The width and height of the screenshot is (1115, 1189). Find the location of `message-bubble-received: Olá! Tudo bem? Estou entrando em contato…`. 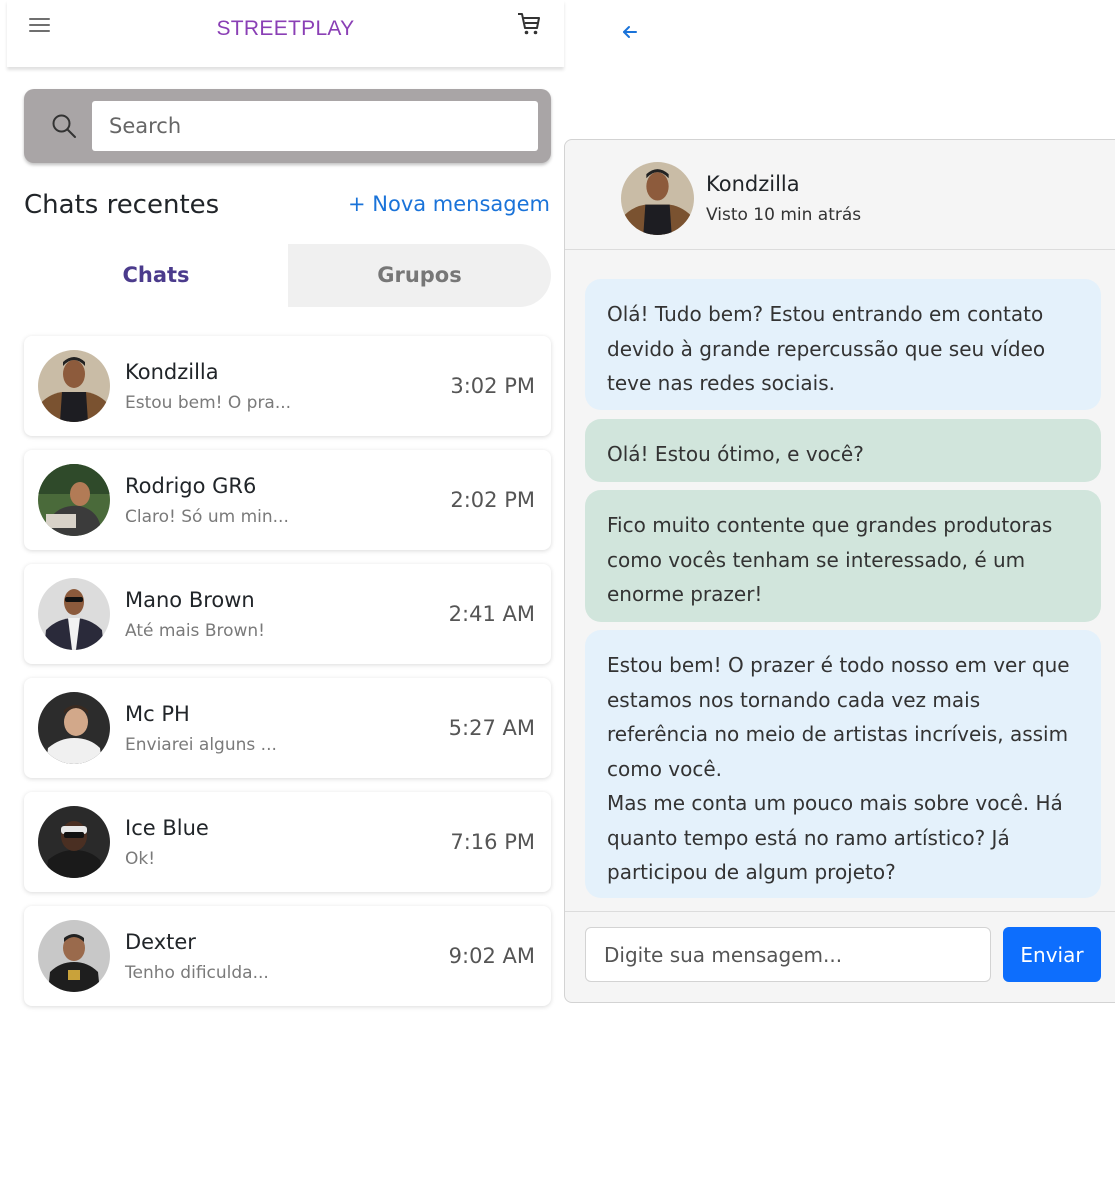

message-bubble-received: Olá! Tudo bem? Estou entrando em contato… is located at coordinates (843, 344).